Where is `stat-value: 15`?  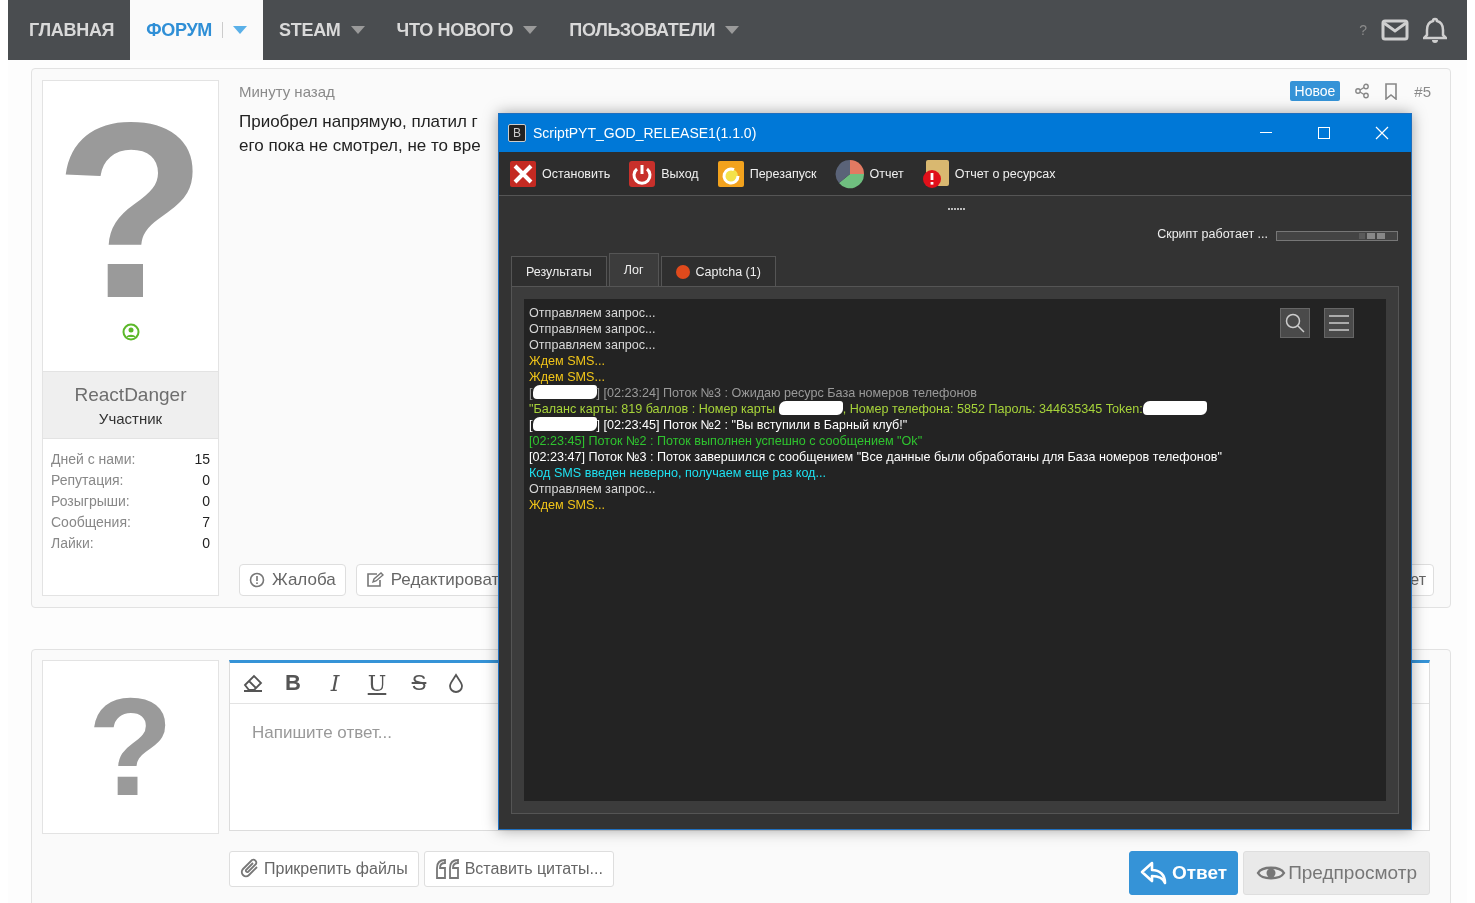 stat-value: 15 is located at coordinates (202, 459).